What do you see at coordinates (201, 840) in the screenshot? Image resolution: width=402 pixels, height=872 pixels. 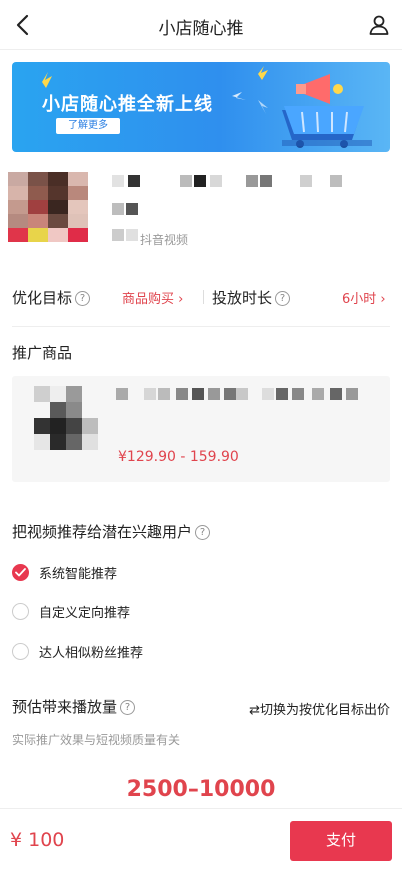 I see `bottom-pay-bar: ¥ 100 支付` at bounding box center [201, 840].